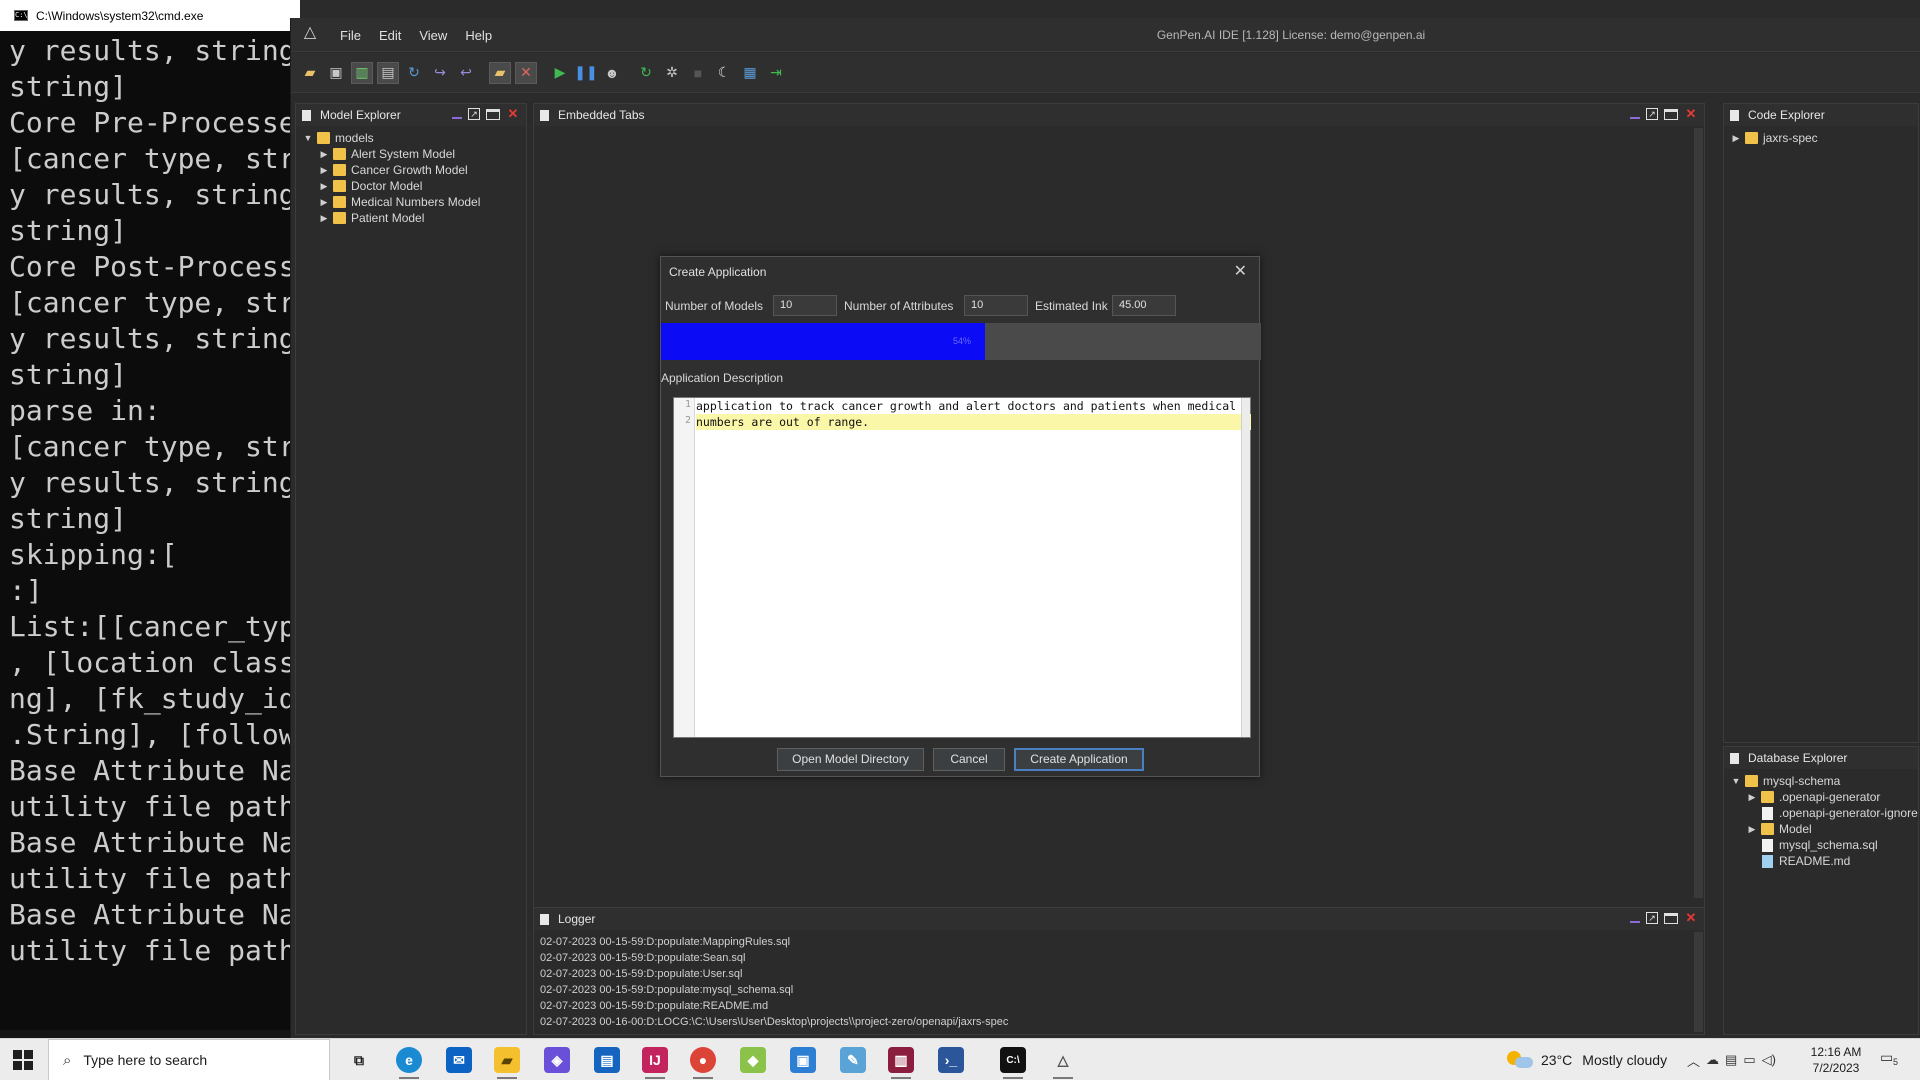 The width and height of the screenshot is (1920, 1080). What do you see at coordinates (607, 1060) in the screenshot?
I see `notepad-app-icon: ▤` at bounding box center [607, 1060].